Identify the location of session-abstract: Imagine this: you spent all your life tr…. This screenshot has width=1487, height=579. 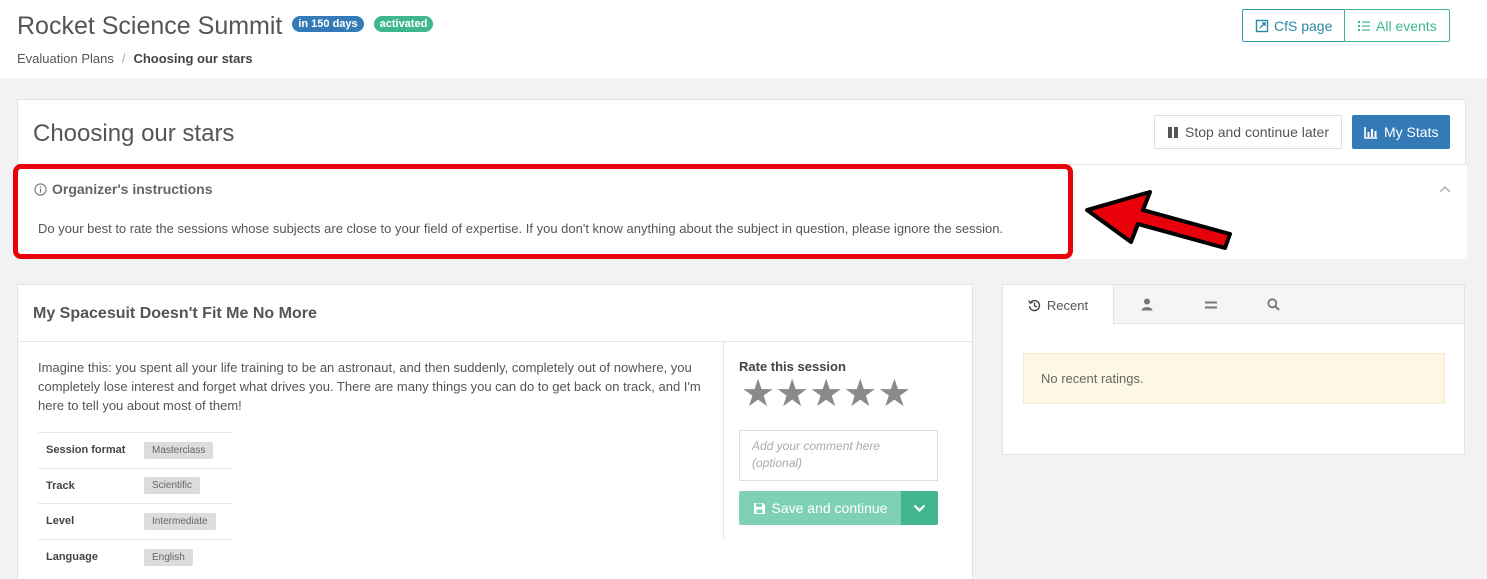
(369, 386).